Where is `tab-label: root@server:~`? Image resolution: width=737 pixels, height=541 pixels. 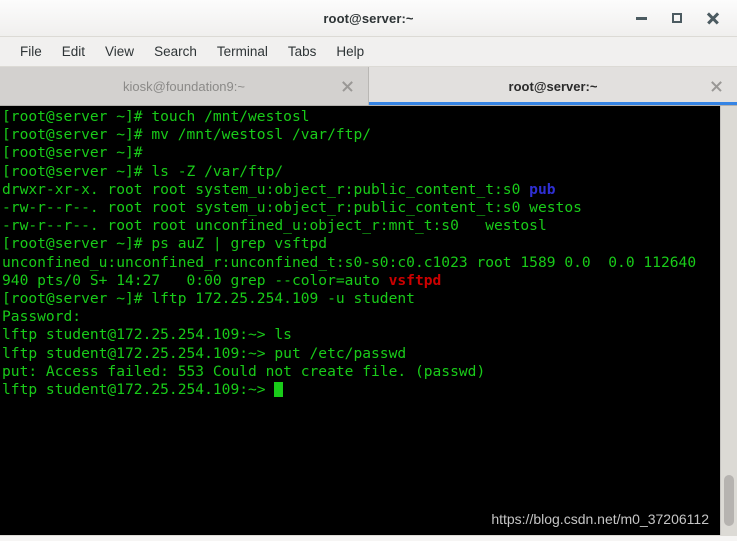 tab-label: root@server:~ is located at coordinates (553, 86).